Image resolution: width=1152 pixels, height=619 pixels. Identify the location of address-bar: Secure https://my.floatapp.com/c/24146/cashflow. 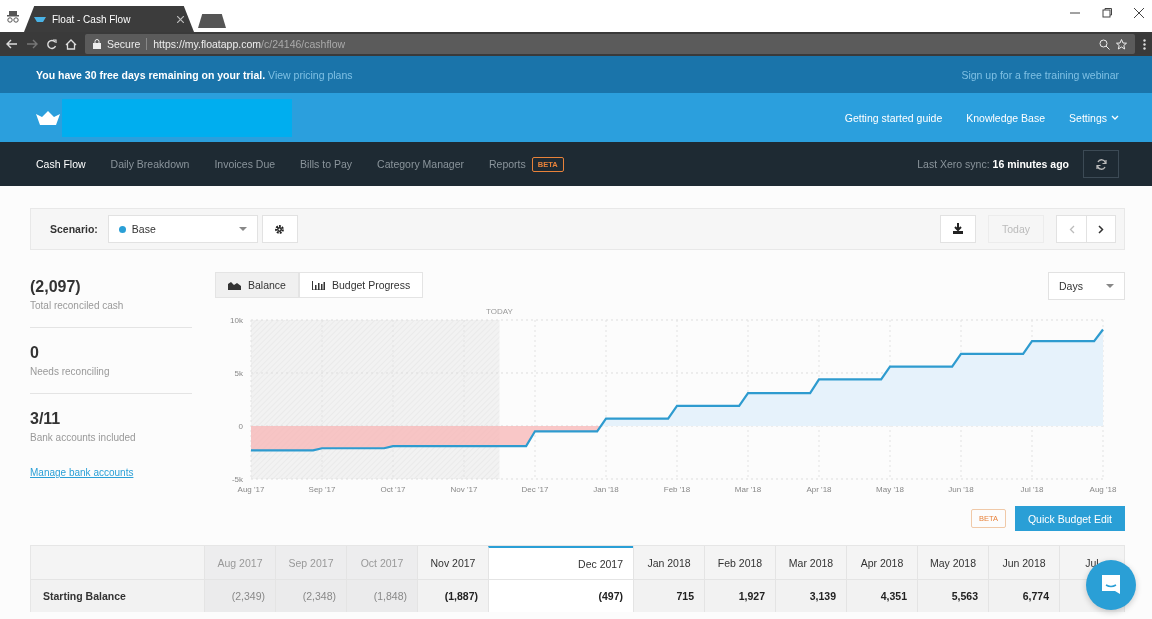
(610, 44).